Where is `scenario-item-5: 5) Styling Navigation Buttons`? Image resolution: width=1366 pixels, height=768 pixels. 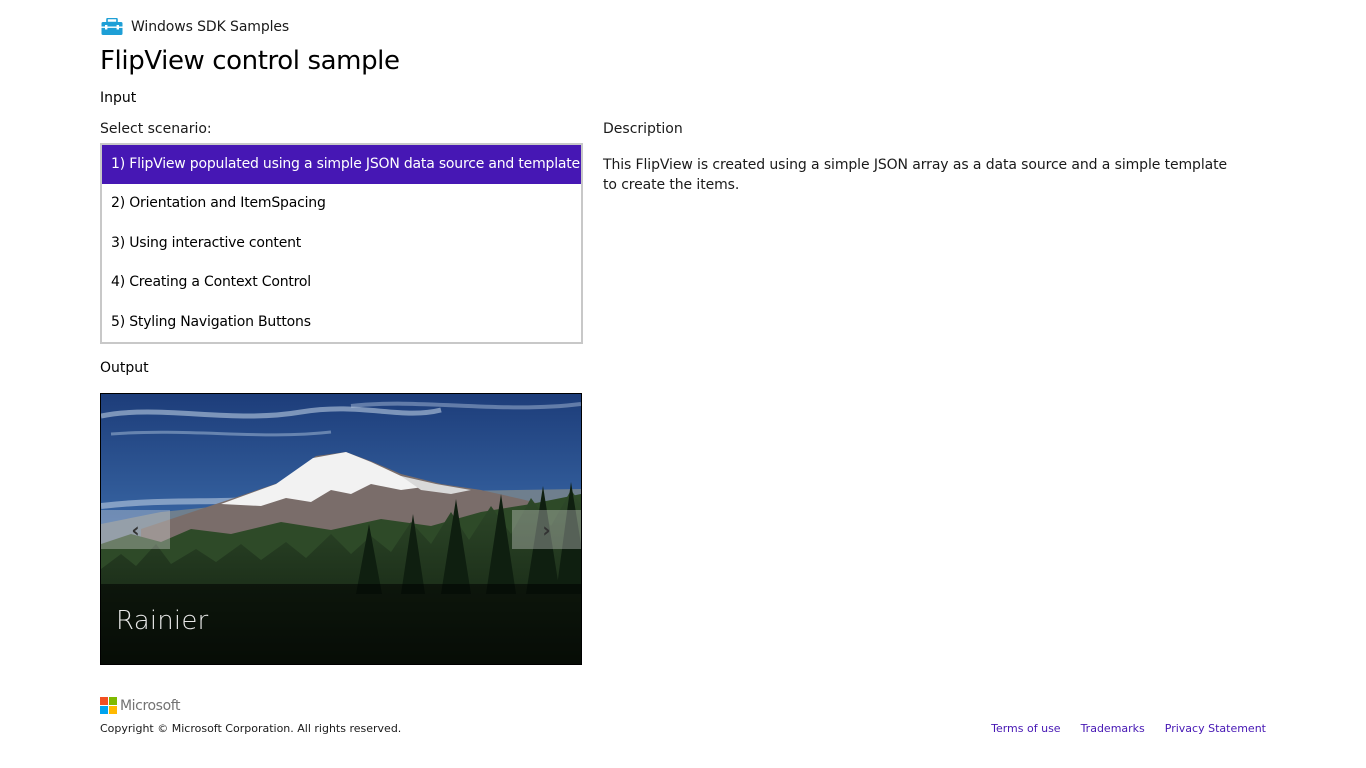 scenario-item-5: 5) Styling Navigation Buttons is located at coordinates (341, 322).